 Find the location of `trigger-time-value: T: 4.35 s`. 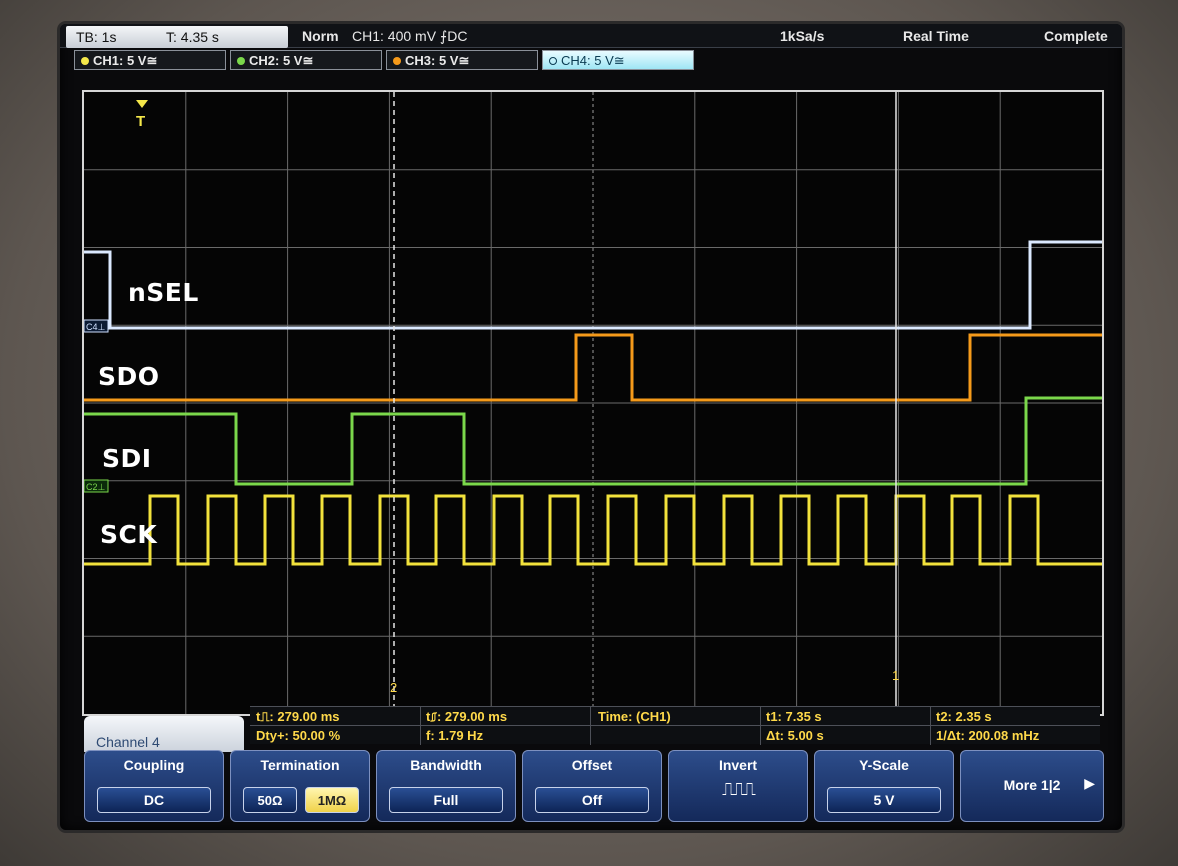

trigger-time-value: T: 4.35 s is located at coordinates (192, 37).